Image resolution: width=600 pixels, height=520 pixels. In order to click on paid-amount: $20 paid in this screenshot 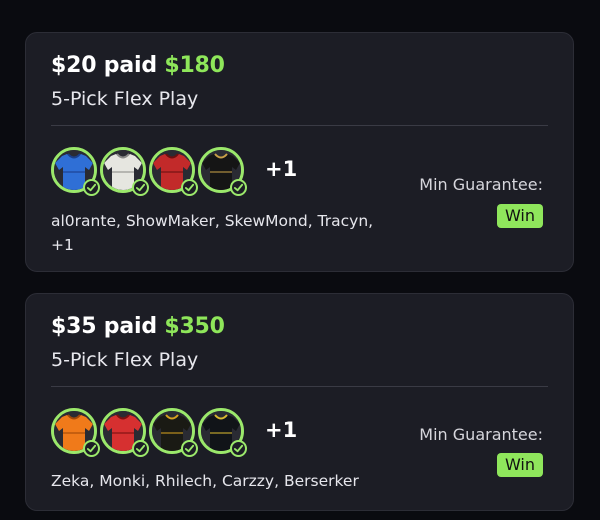, I will do `click(104, 65)`.